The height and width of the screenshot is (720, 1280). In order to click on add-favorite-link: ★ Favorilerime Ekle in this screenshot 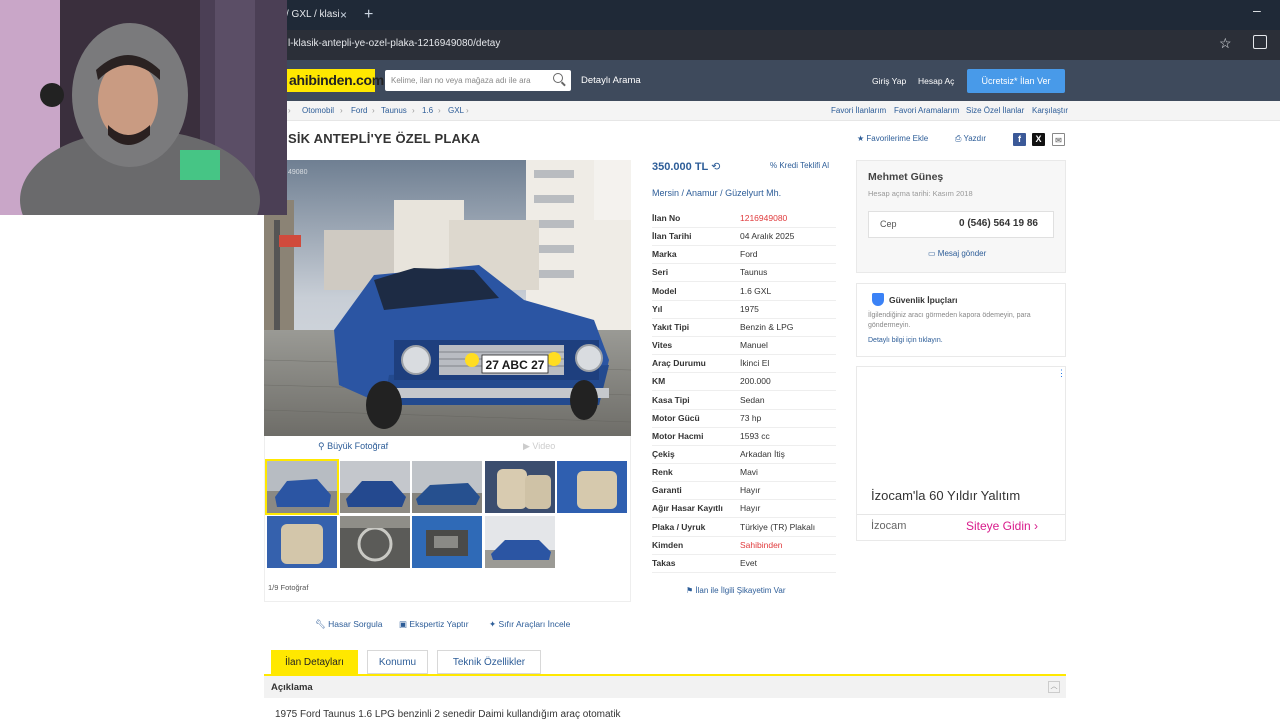, I will do `click(892, 138)`.